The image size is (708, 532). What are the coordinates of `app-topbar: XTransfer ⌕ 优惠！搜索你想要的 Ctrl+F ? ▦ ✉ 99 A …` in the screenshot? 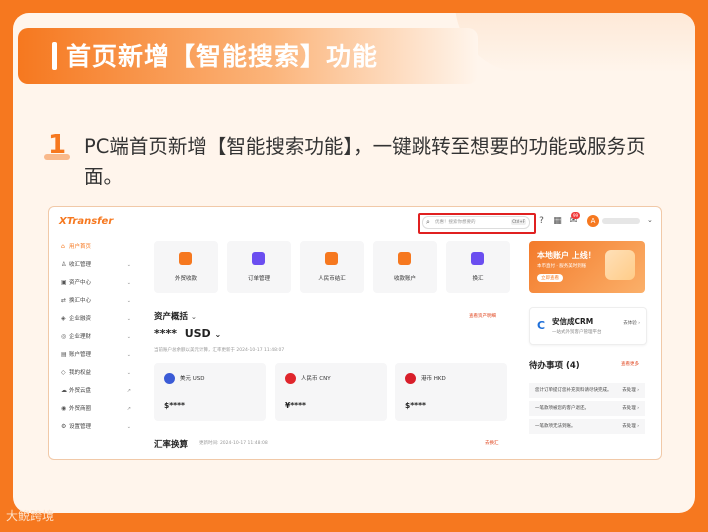 It's located at (355, 222).